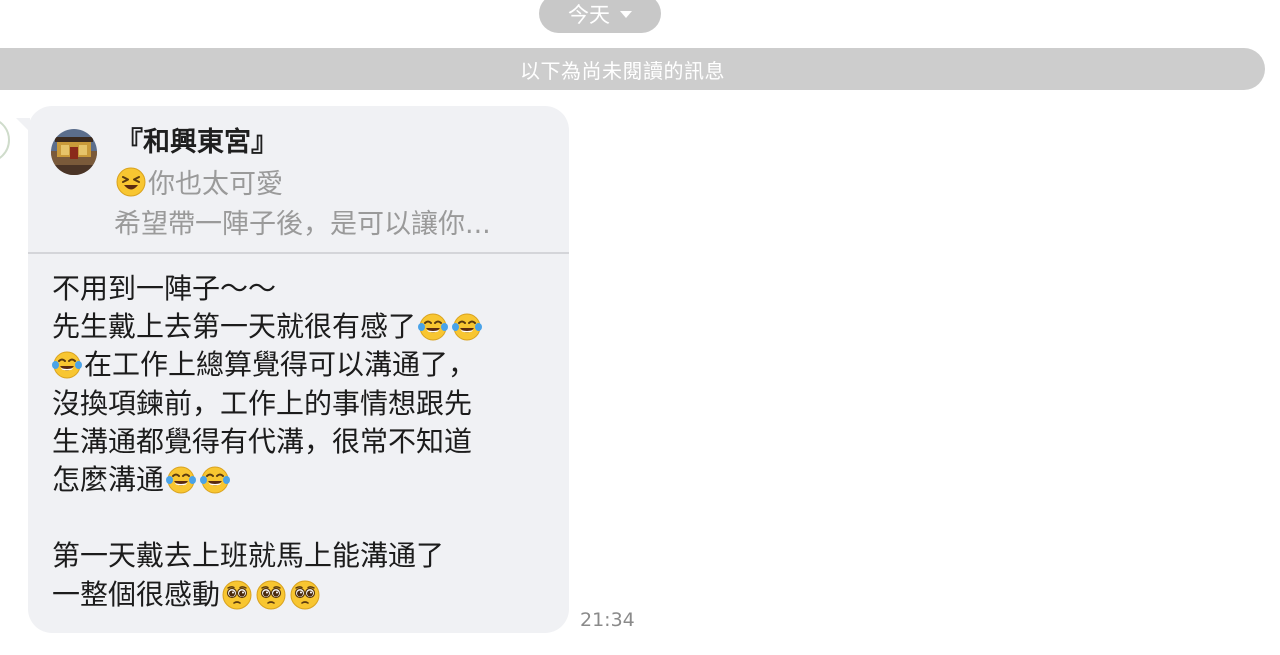 The height and width of the screenshot is (655, 1280). I want to click on message-line-text: 生溝通都覺得有代溝，很常不知道, so click(262, 441).